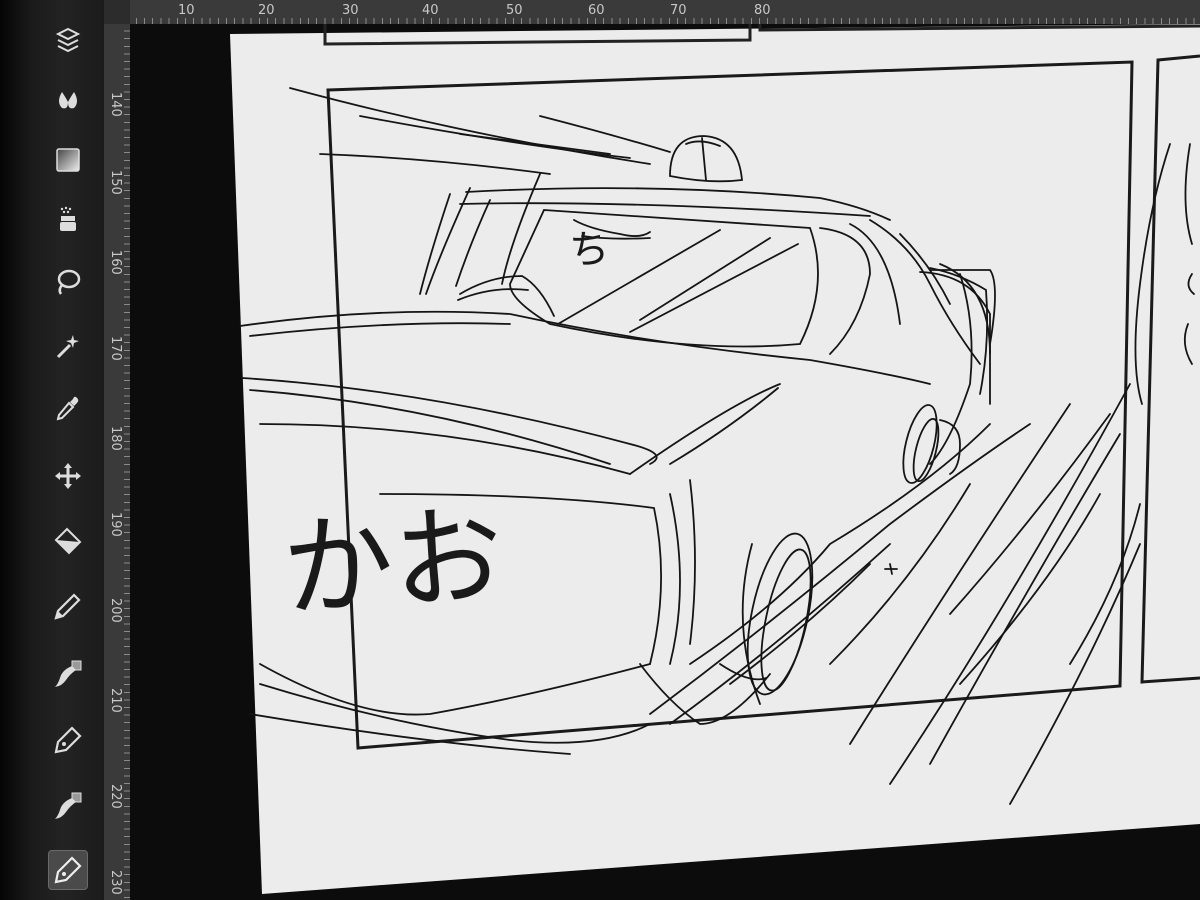 This screenshot has width=1200, height=900. I want to click on ruler-label: 200, so click(115, 610).